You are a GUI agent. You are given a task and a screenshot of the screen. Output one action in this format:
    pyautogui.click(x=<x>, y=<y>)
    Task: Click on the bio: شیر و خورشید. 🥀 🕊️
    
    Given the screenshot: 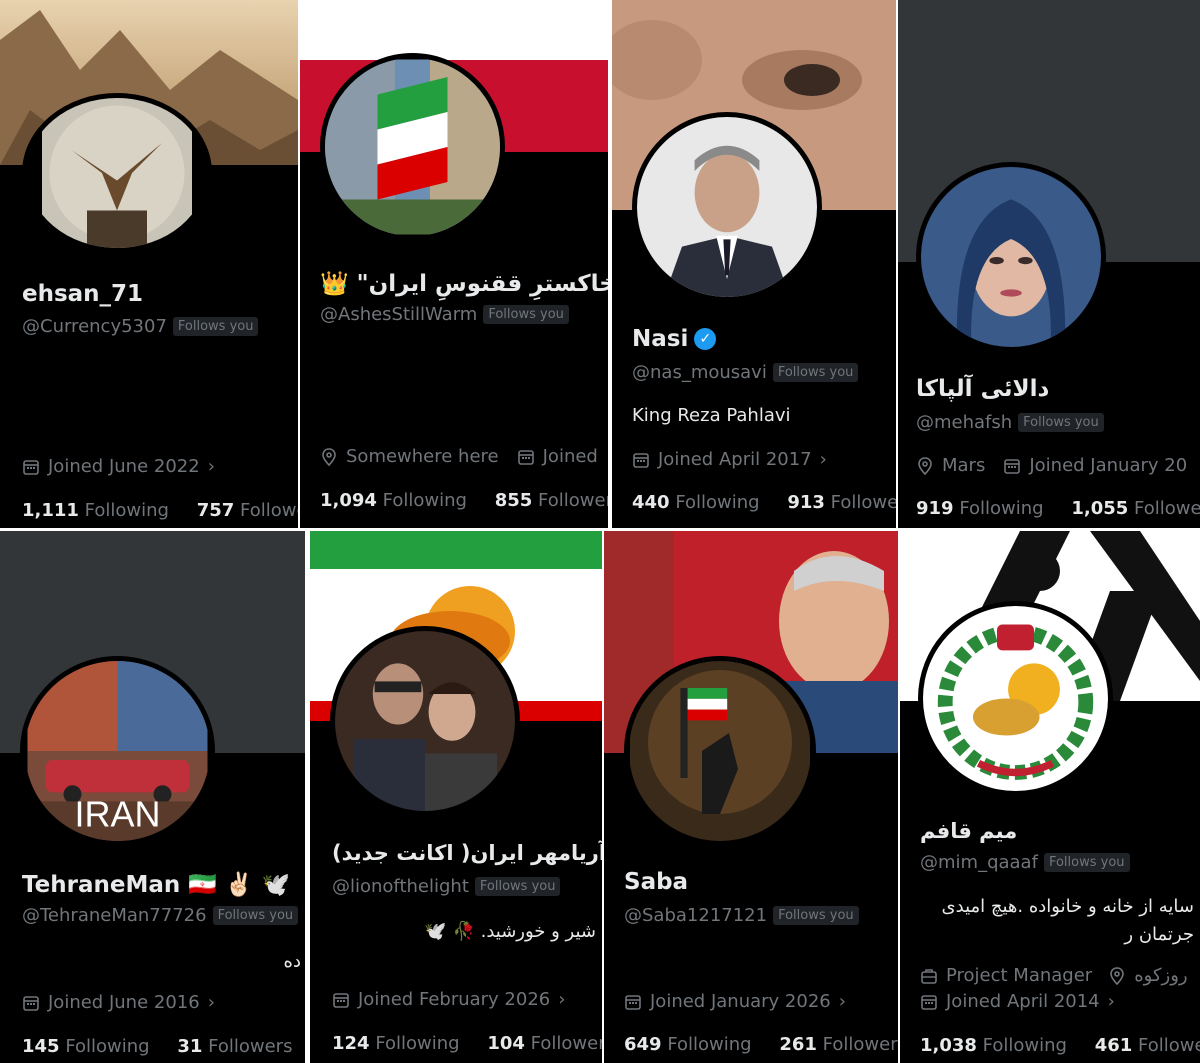 What is the action you would take?
    pyautogui.click(x=510, y=931)
    